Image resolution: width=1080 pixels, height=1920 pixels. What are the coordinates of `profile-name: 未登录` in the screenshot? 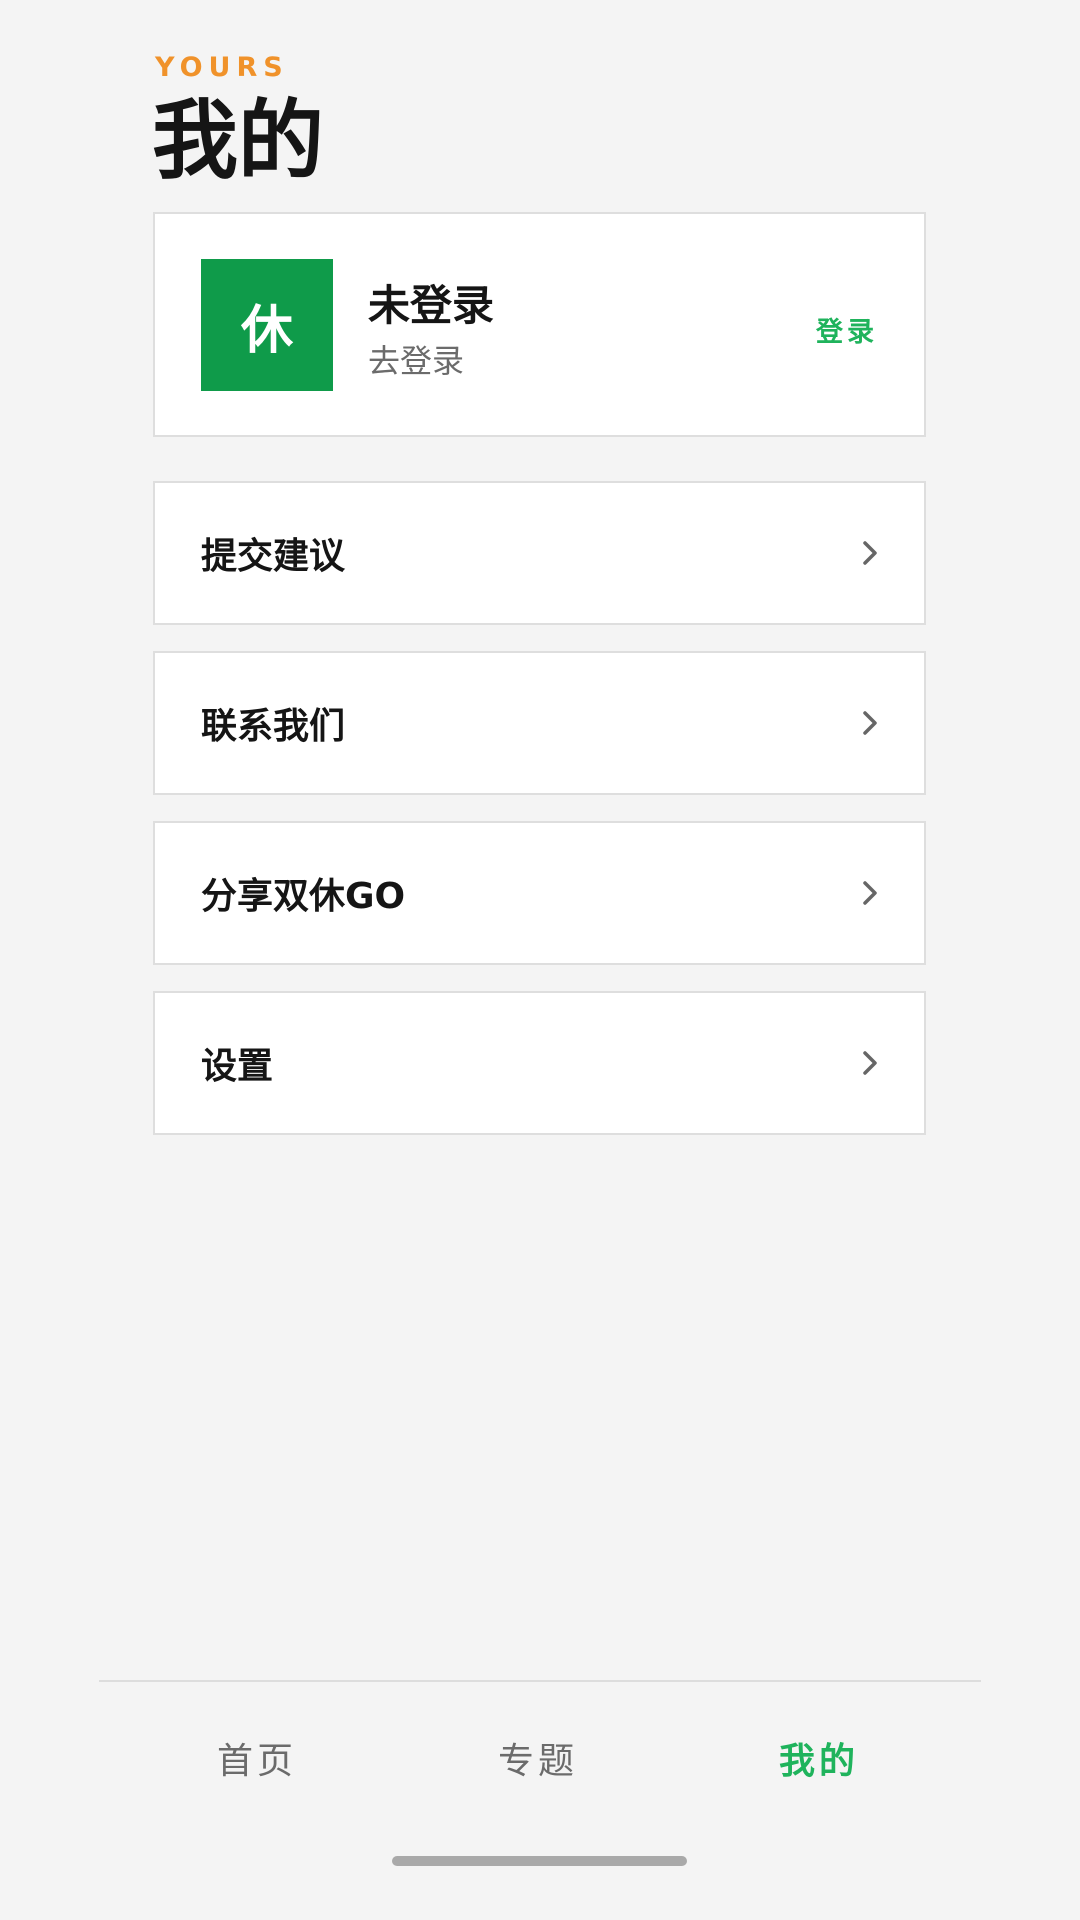 It's located at (431, 305).